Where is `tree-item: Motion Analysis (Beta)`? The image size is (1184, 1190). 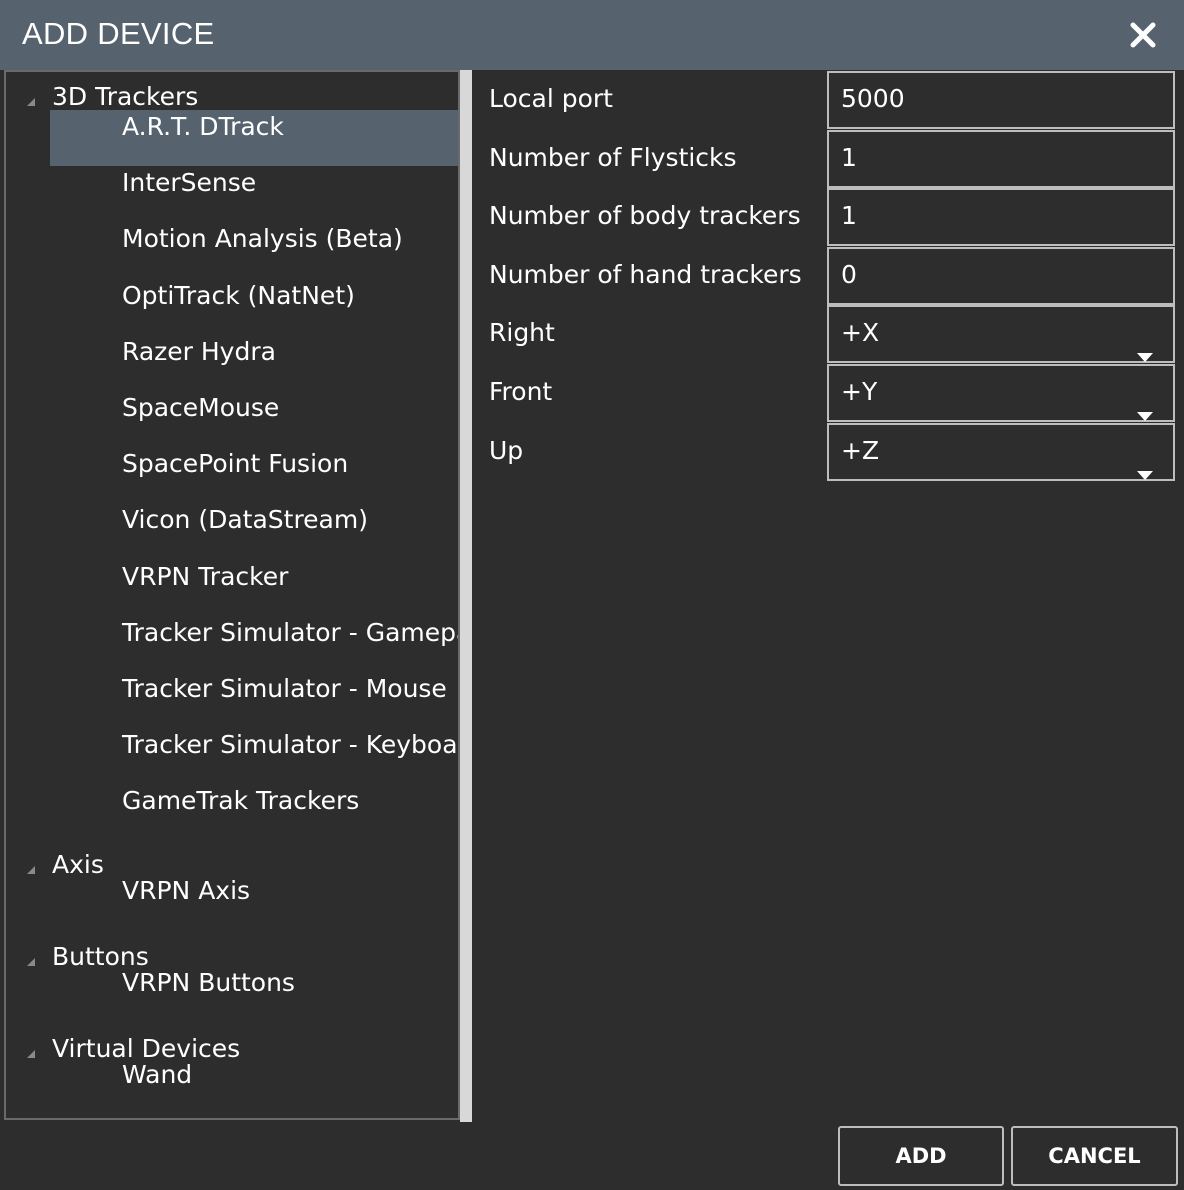 tree-item: Motion Analysis (Beta) is located at coordinates (254, 250).